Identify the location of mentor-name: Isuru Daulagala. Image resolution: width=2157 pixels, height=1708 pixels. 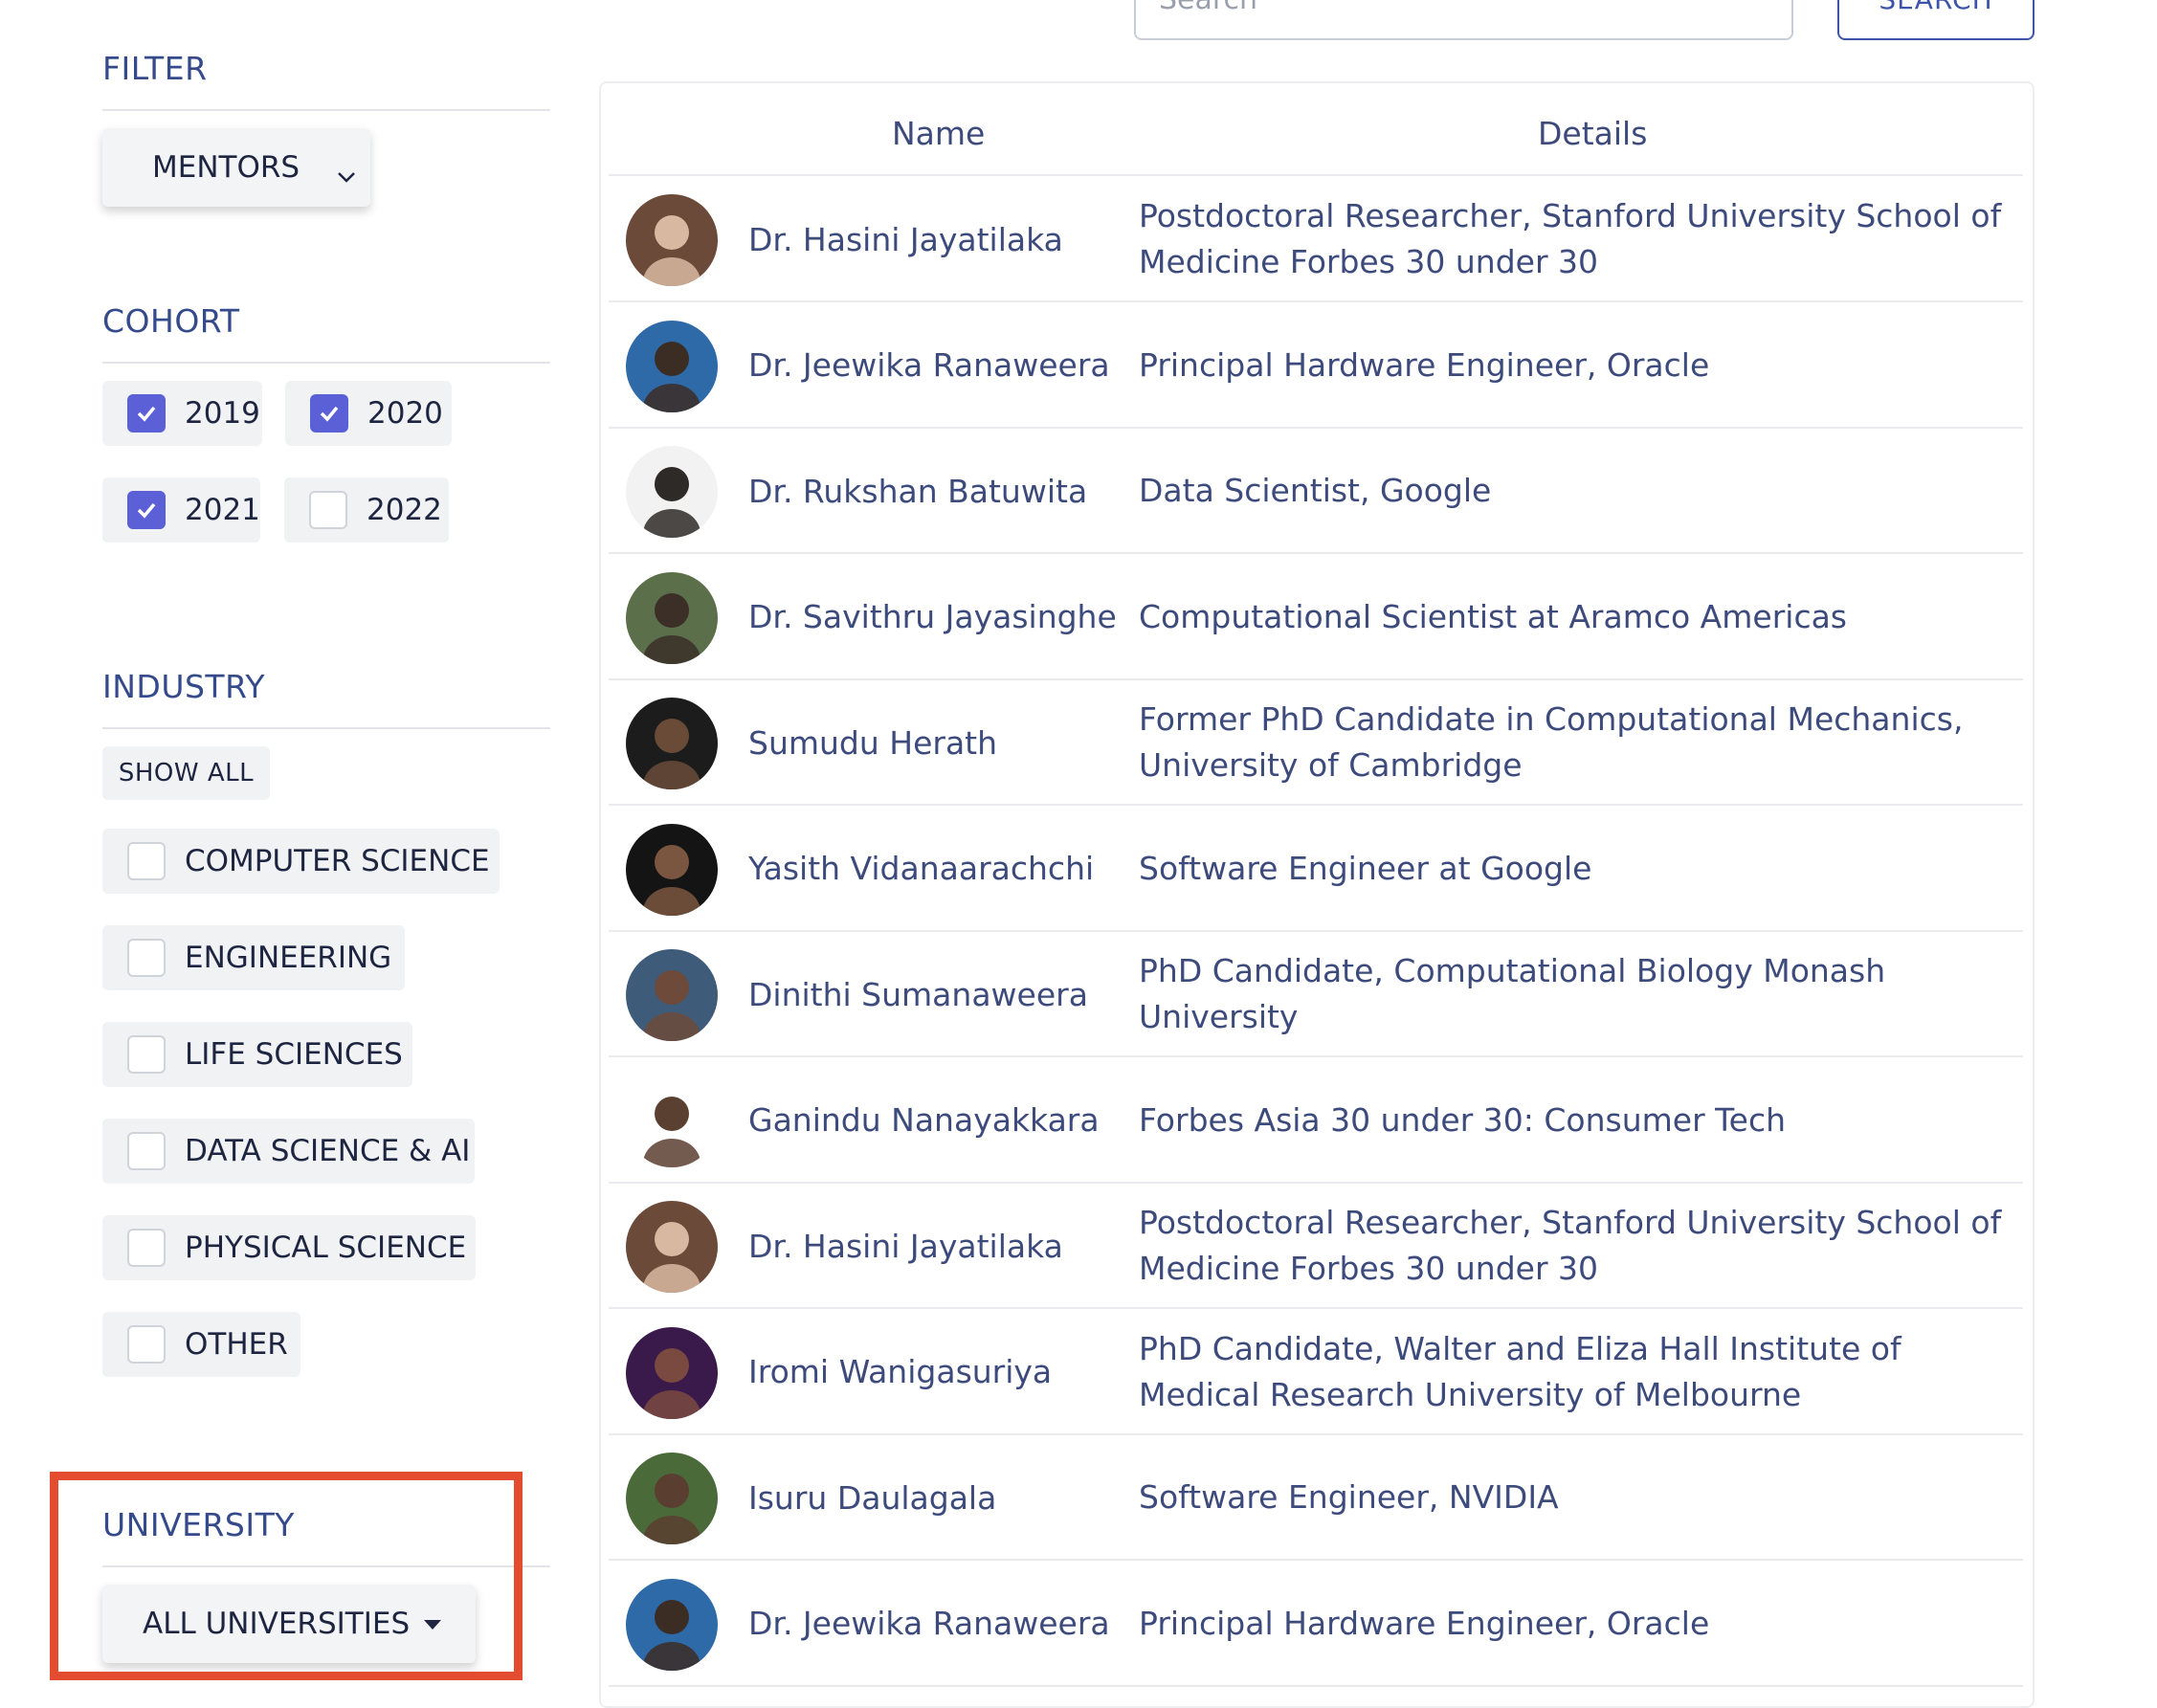
(872, 1498).